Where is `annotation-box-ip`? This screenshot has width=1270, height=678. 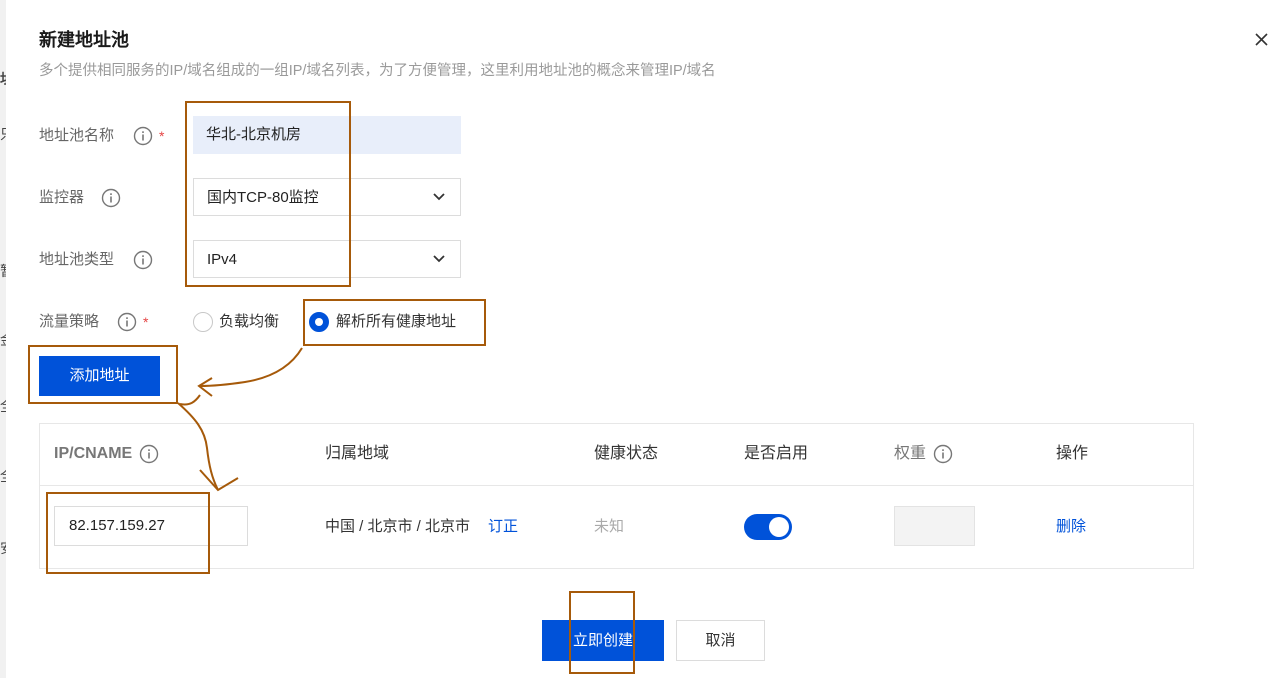
annotation-box-ip is located at coordinates (128, 533).